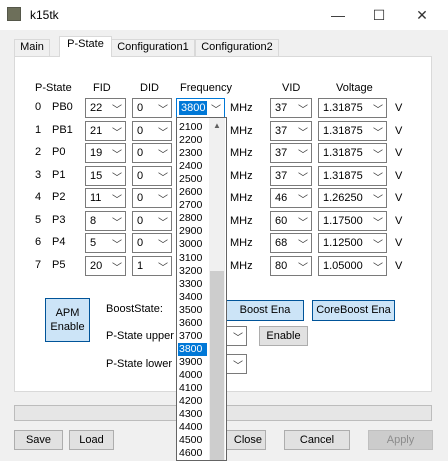 The image size is (448, 461). What do you see at coordinates (291, 266) in the screenshot?
I see `vid-select: 80 ﹀` at bounding box center [291, 266].